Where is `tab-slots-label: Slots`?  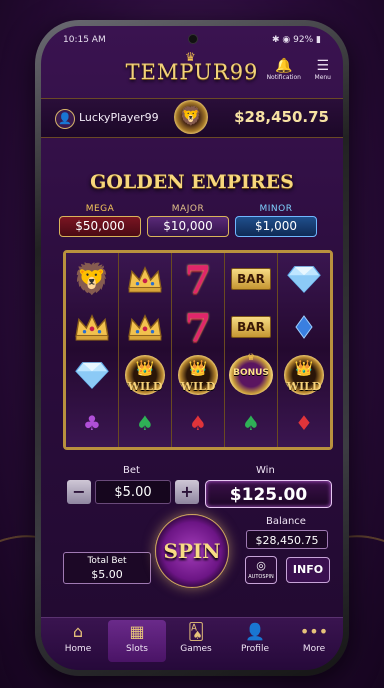 tab-slots-label: Slots is located at coordinates (137, 649).